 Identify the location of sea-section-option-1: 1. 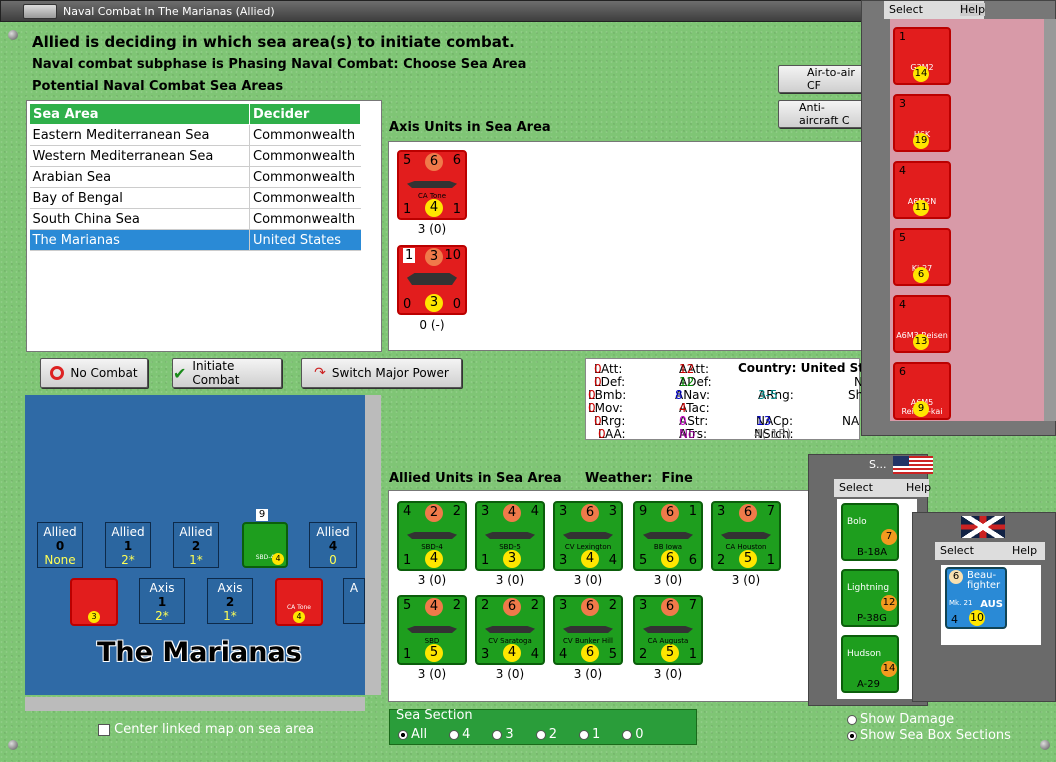
(589, 734).